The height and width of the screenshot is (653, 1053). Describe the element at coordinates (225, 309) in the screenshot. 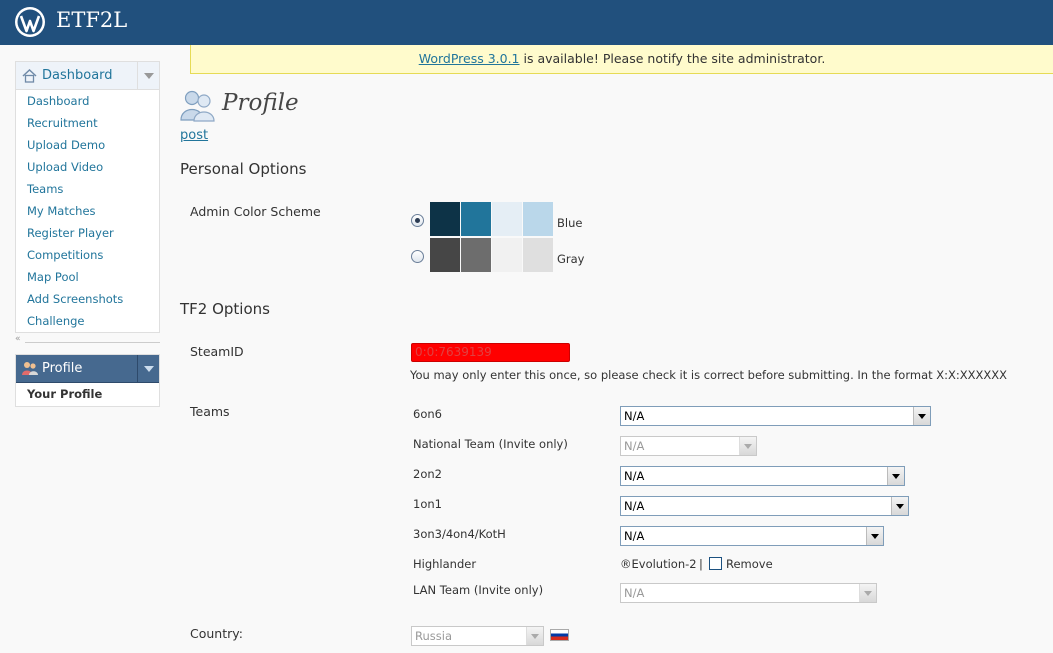

I see `tf2-options-heading: TF2 Options` at that location.